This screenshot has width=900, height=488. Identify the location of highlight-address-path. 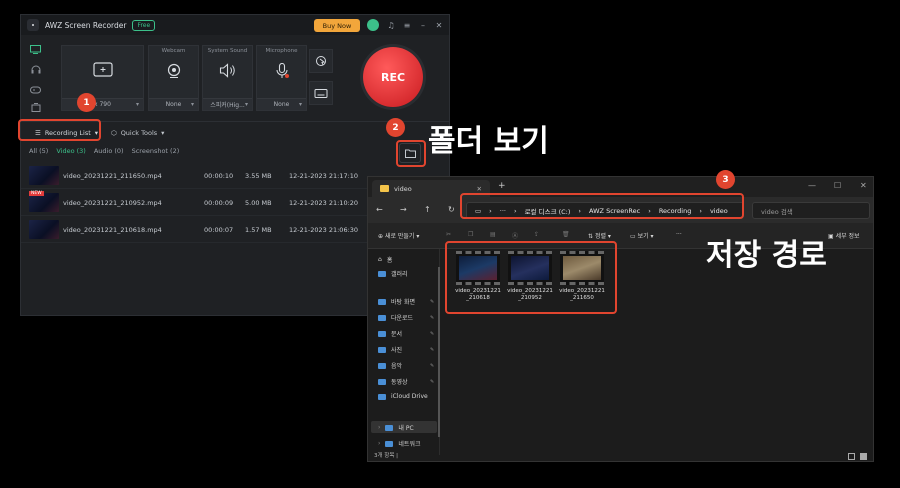
(602, 206).